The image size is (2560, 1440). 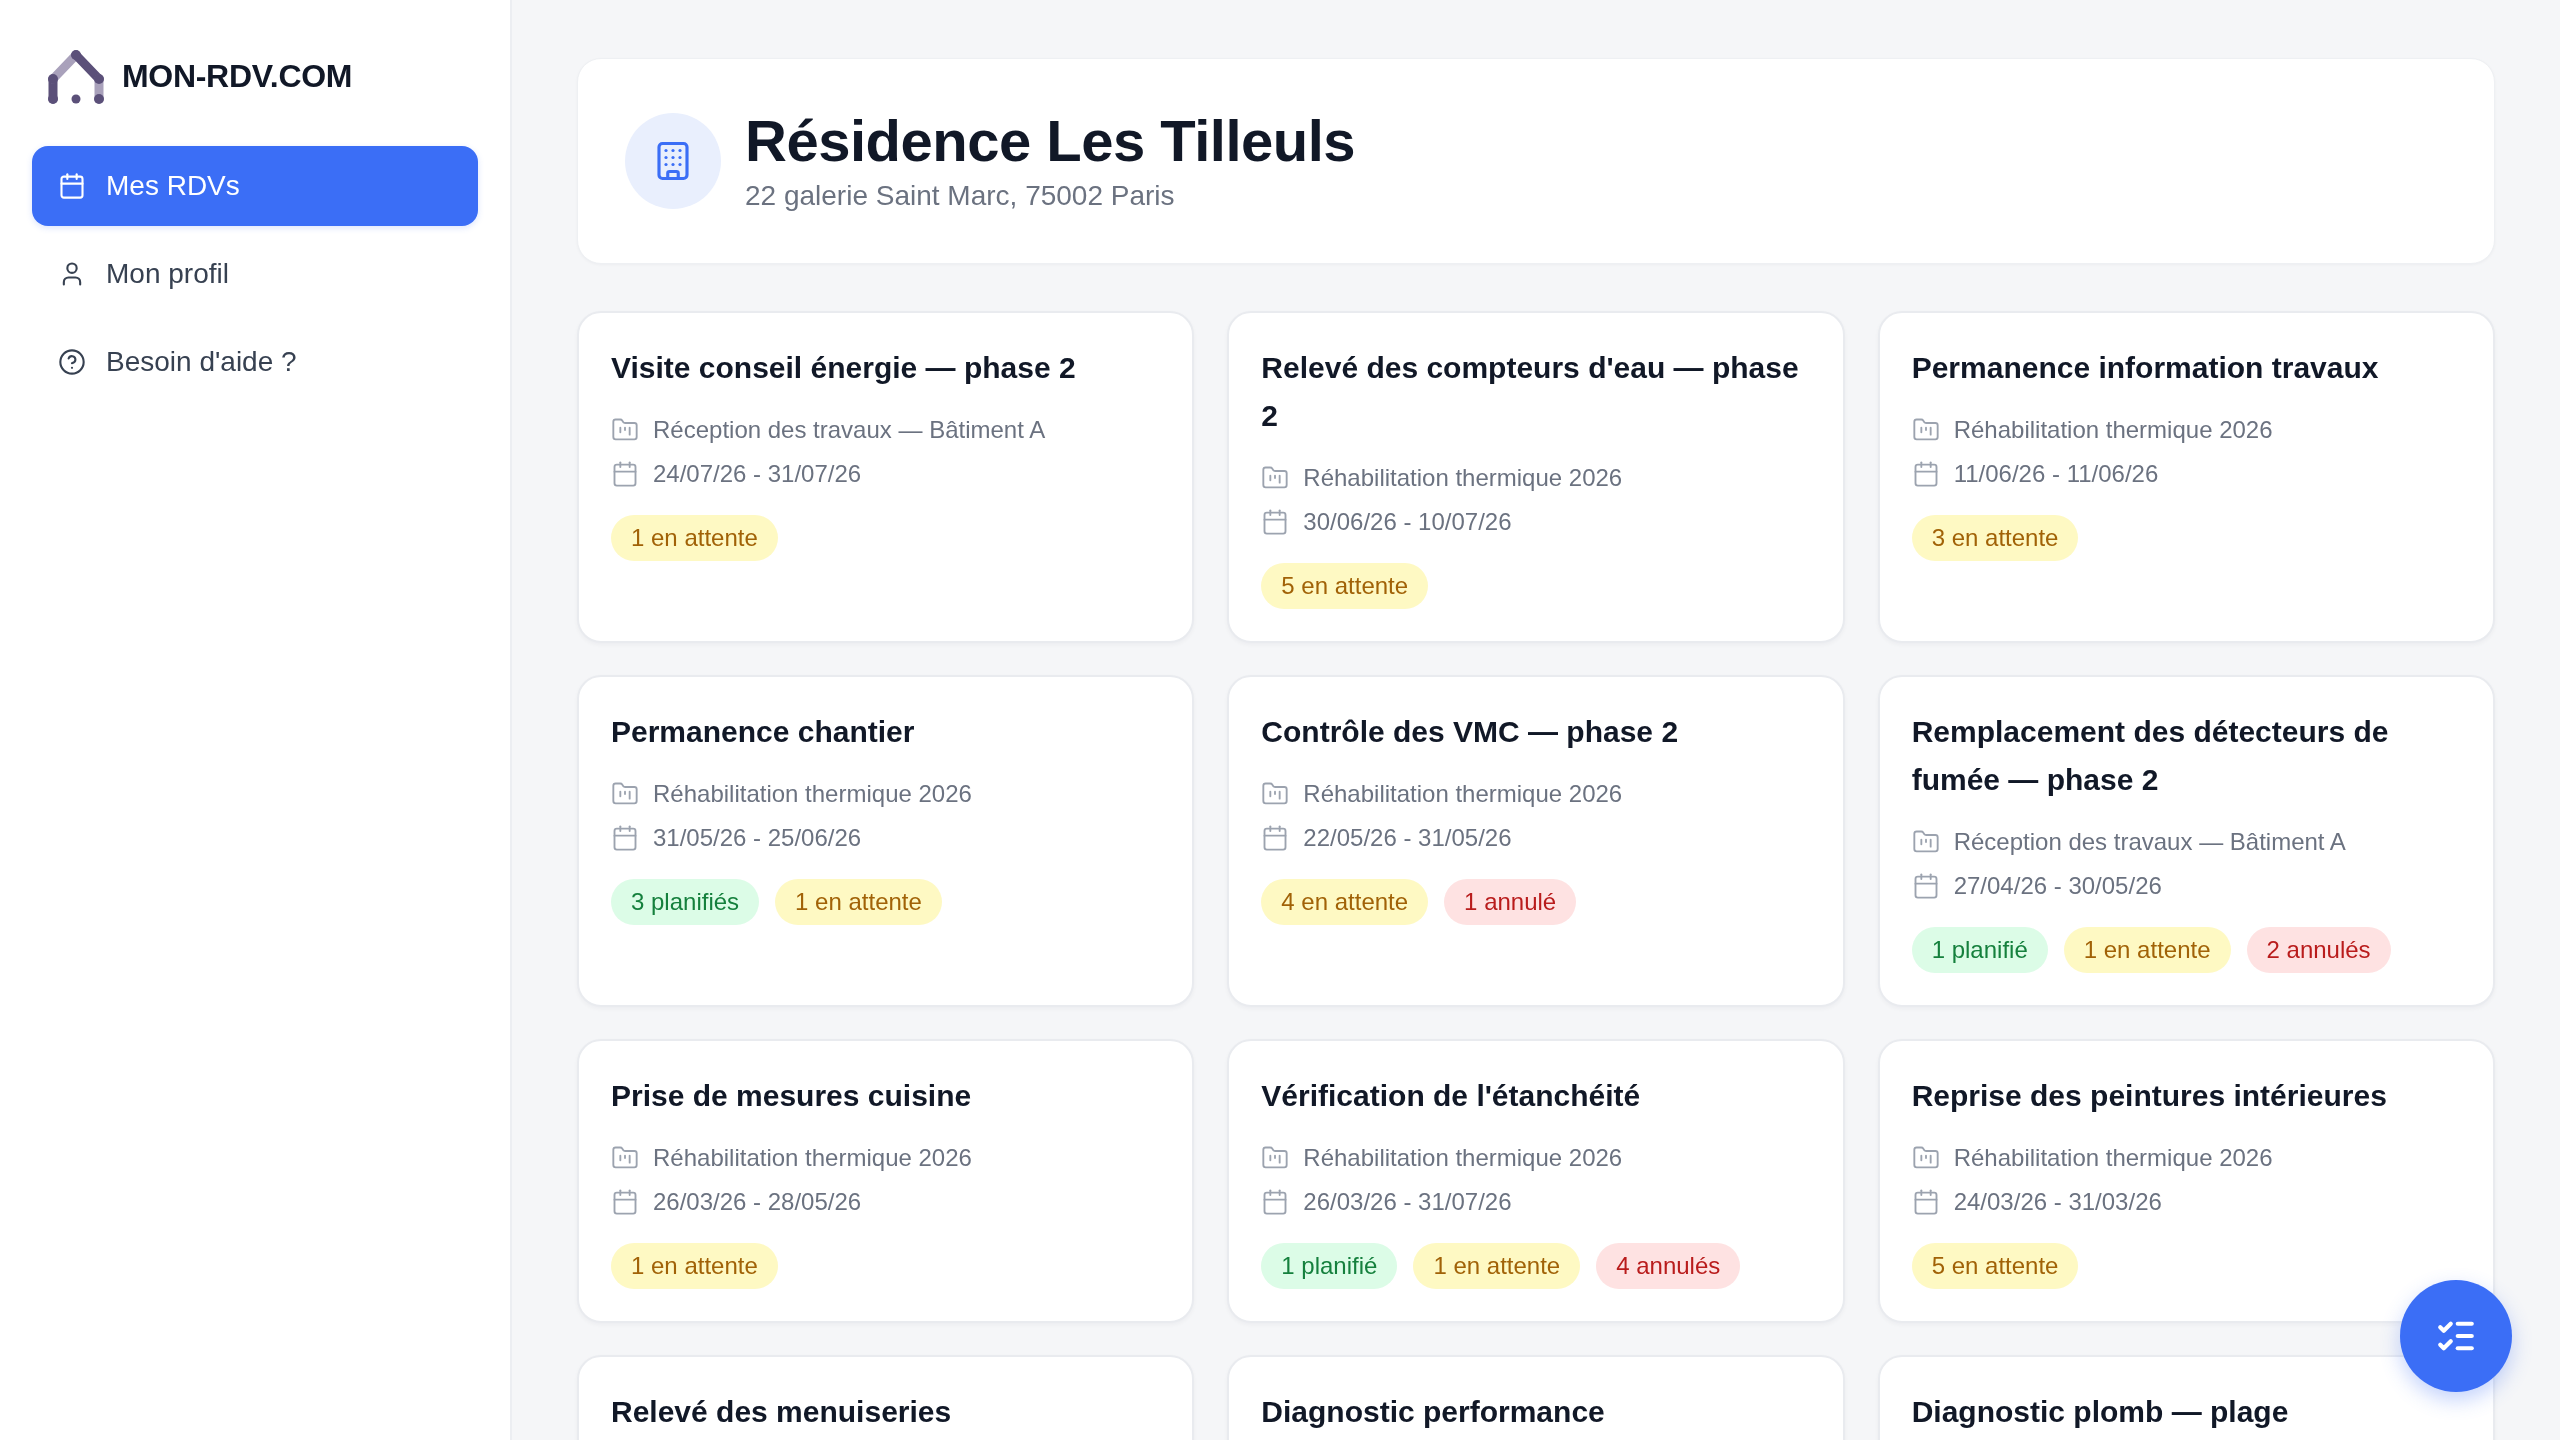 What do you see at coordinates (237, 76) in the screenshot?
I see `brand-name: MON-RDV.COM` at bounding box center [237, 76].